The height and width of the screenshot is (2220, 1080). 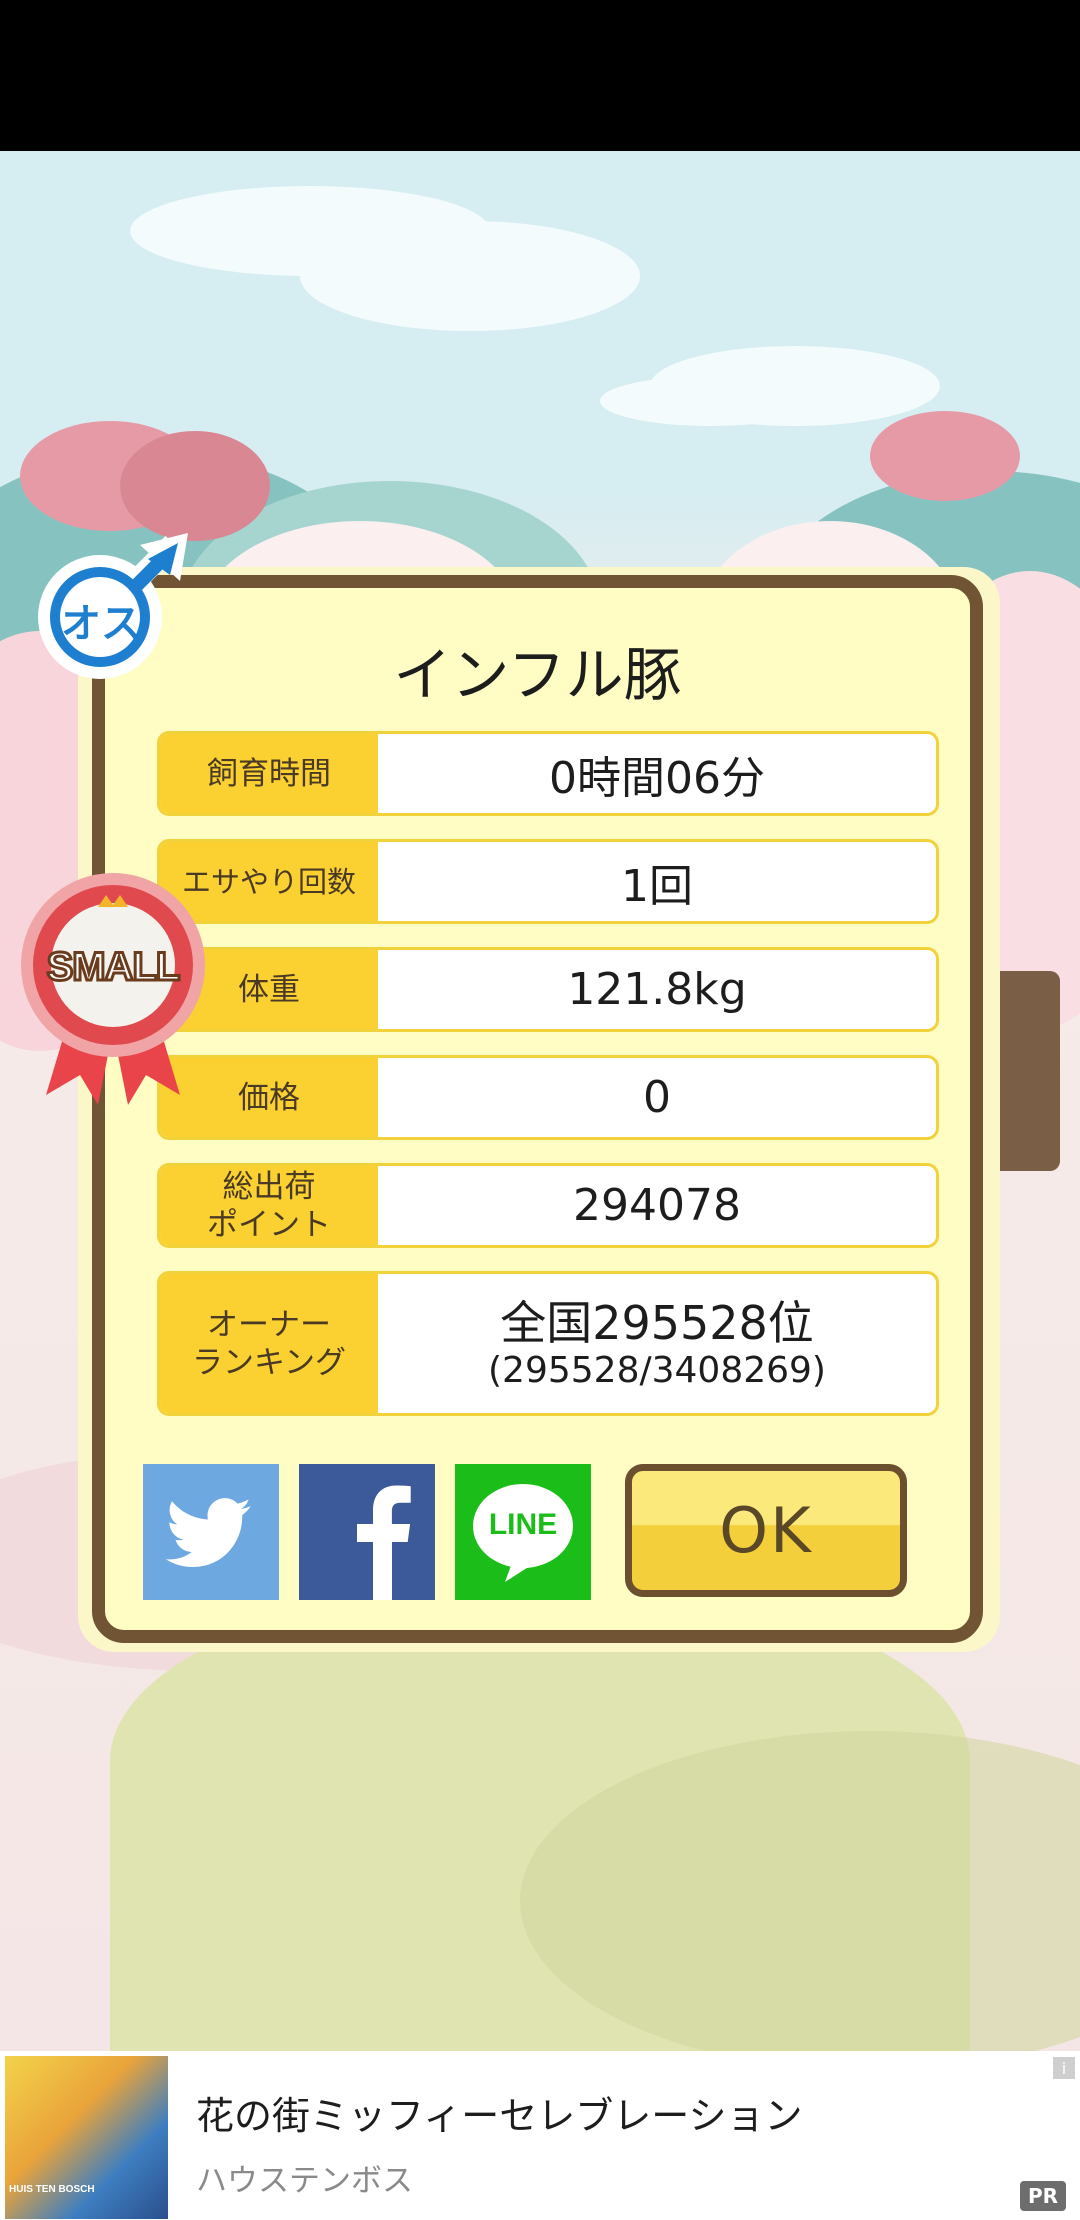 What do you see at coordinates (548, 1205) in the screenshot?
I see `stat-row-shipping-points: 総出荷 ポイント 294078` at bounding box center [548, 1205].